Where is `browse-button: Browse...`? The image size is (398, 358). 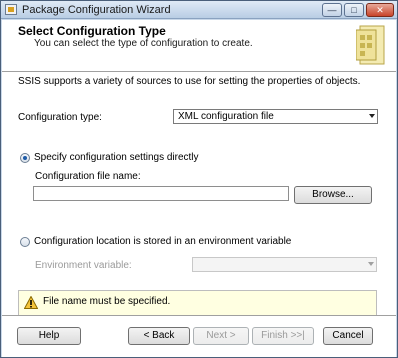
browse-button: Browse... is located at coordinates (333, 195).